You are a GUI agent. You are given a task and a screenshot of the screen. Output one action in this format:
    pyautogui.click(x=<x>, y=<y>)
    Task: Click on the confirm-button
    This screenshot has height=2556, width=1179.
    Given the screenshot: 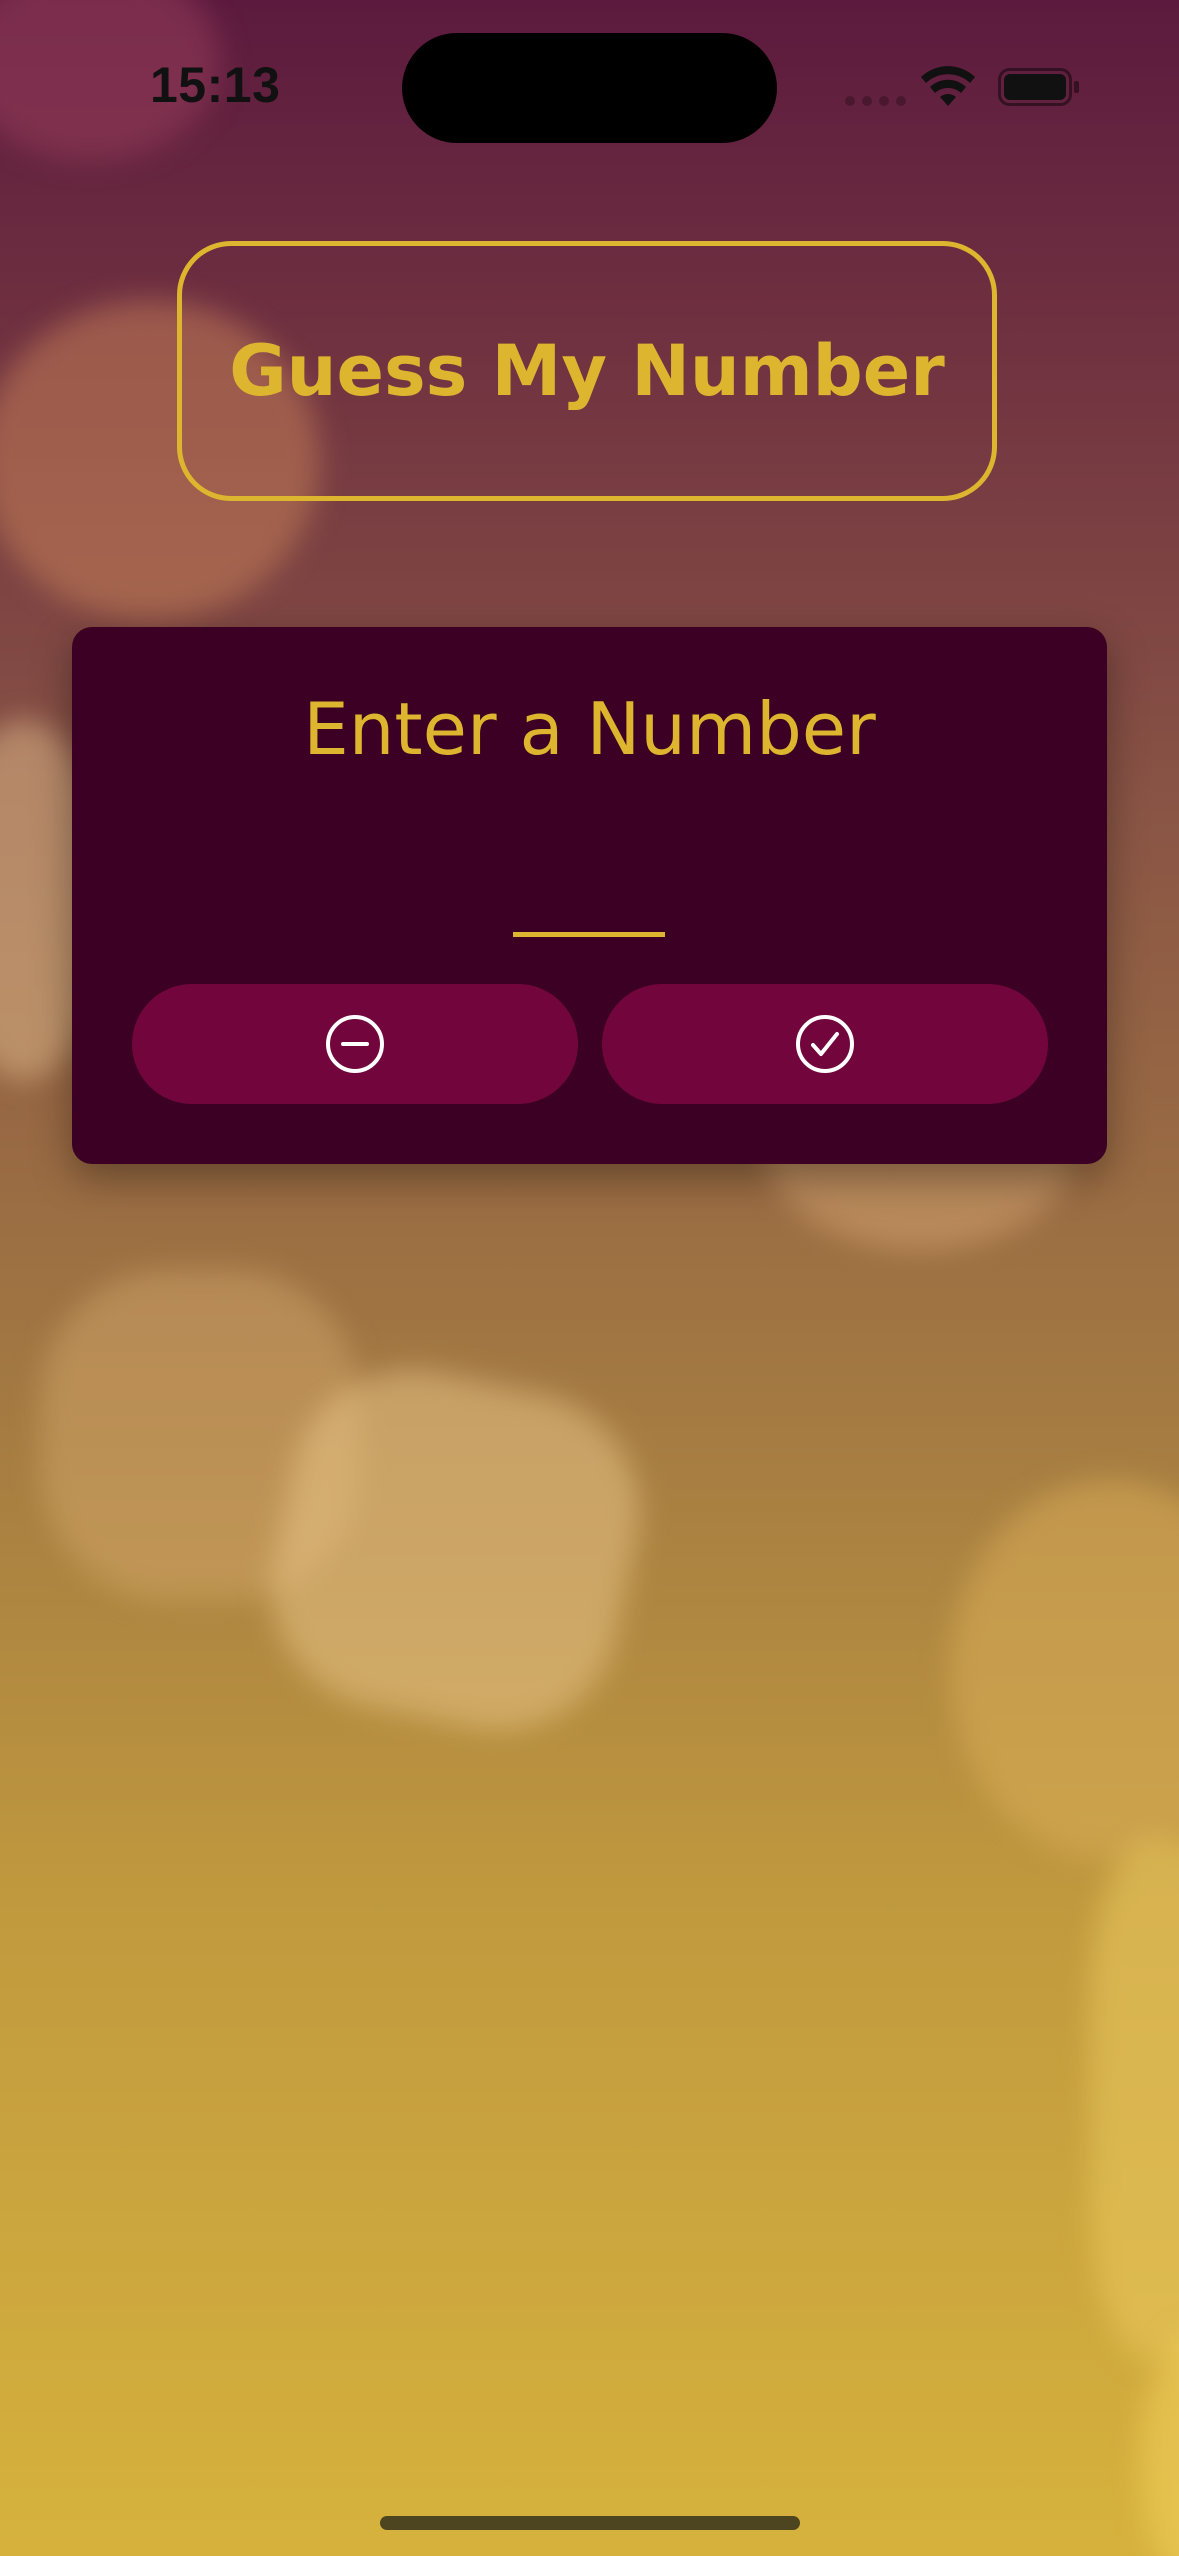 What is the action you would take?
    pyautogui.click(x=825, y=1044)
    